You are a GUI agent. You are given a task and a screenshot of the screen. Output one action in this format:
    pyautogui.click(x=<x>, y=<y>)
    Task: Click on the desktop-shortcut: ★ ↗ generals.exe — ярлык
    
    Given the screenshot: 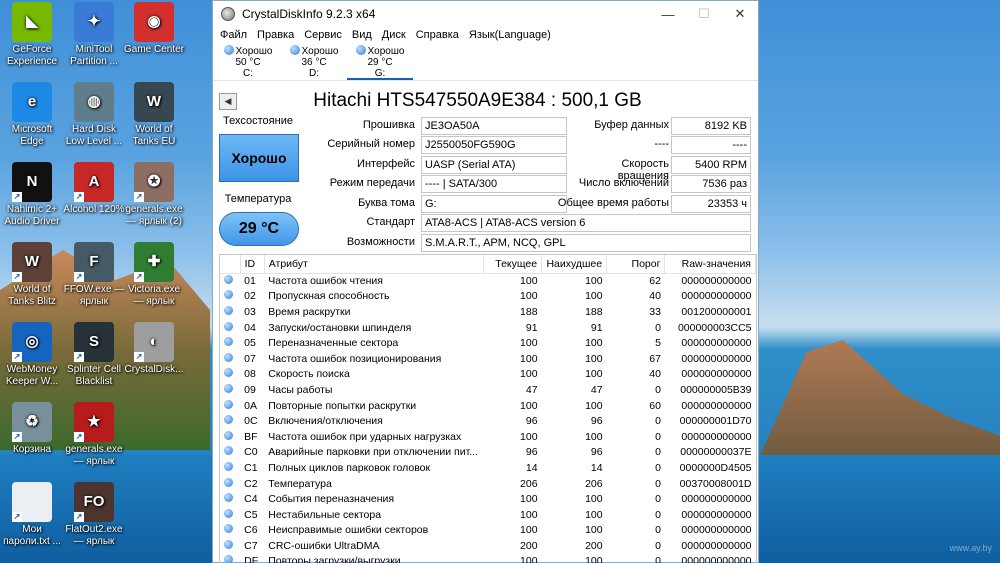 What is the action you would take?
    pyautogui.click(x=94, y=435)
    